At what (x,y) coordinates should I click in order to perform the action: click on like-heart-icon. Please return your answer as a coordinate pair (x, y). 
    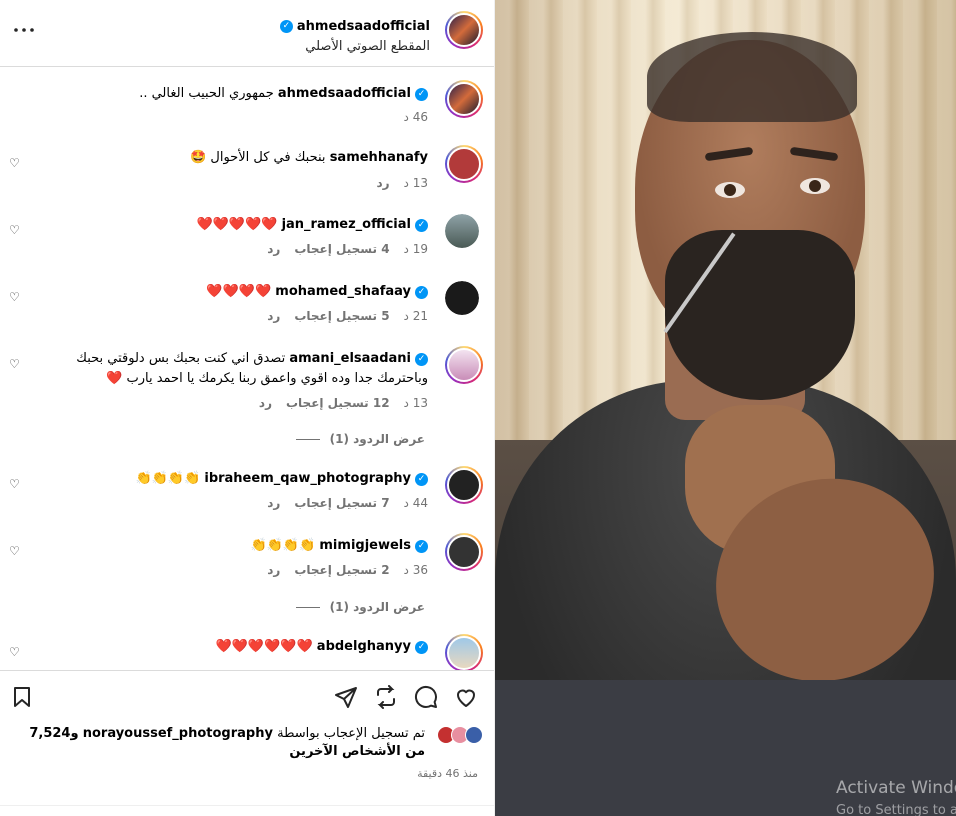
    Looking at the image, I should click on (466, 697).